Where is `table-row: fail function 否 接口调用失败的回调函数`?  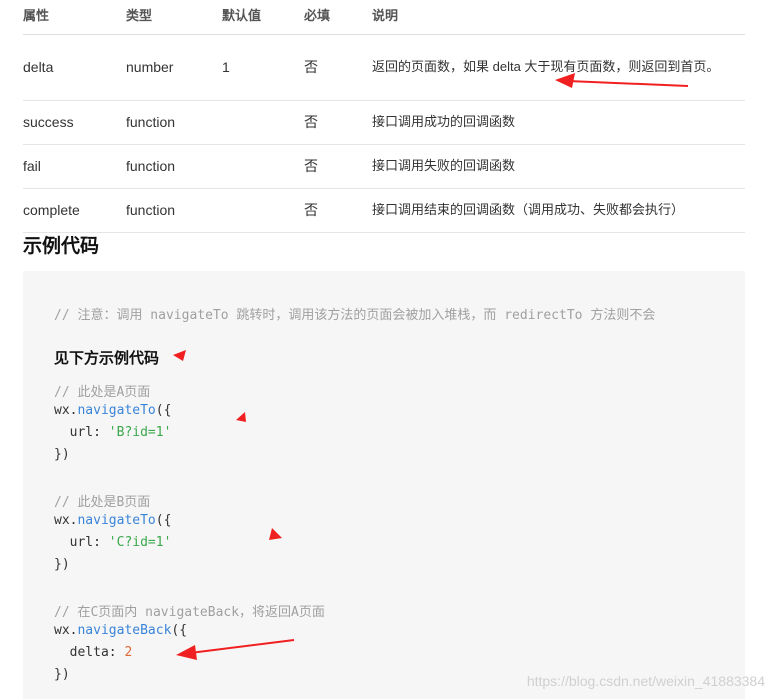
table-row: fail function 否 接口调用失败的回调函数 is located at coordinates (384, 166).